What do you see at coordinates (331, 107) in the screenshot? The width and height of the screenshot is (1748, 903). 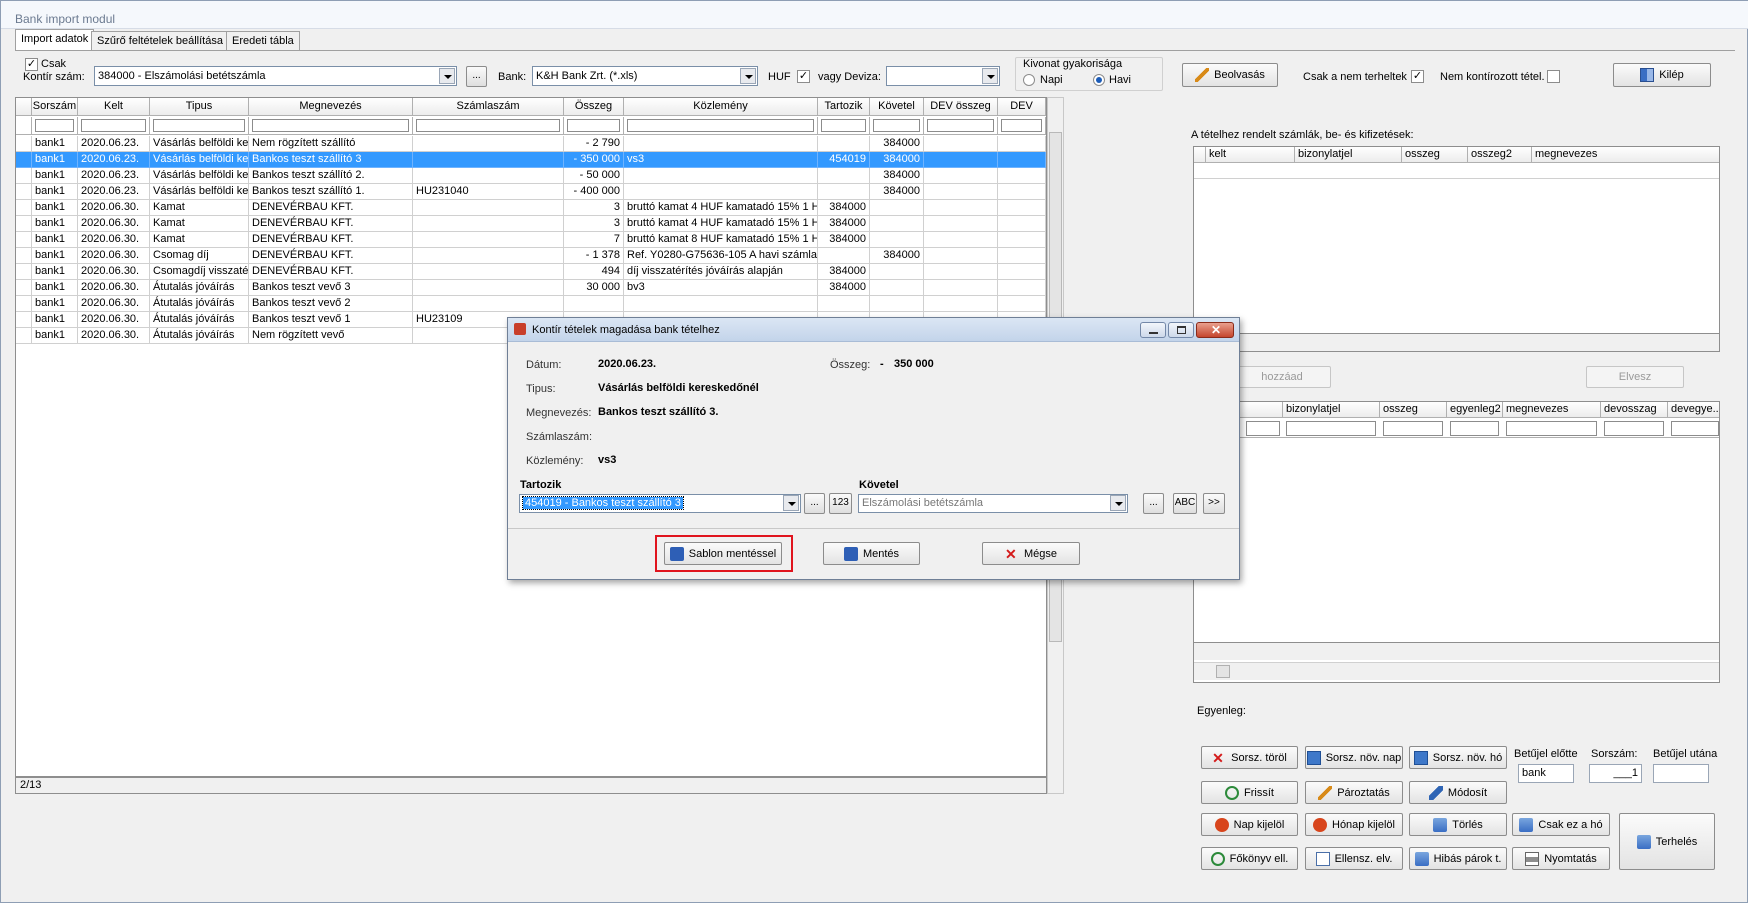 I see `column-header: Megnevezés` at bounding box center [331, 107].